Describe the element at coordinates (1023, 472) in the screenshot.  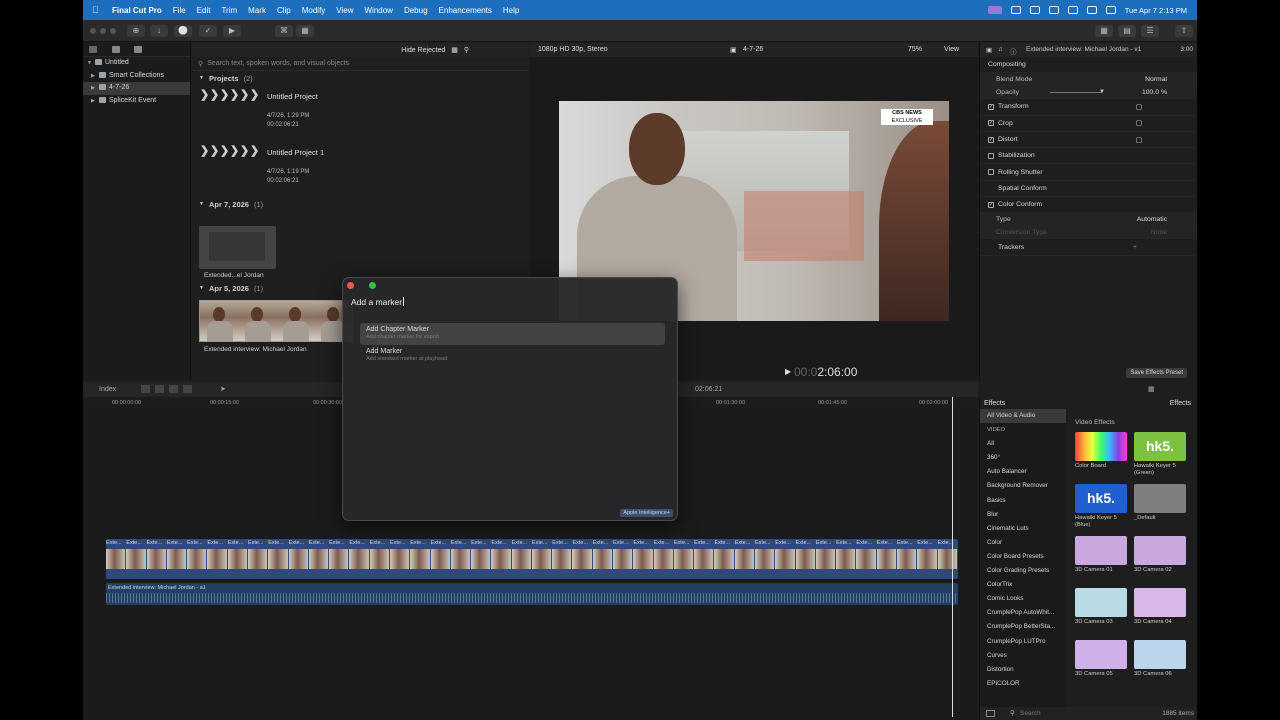
I see `effects-category-item: Auto Balancer` at that location.